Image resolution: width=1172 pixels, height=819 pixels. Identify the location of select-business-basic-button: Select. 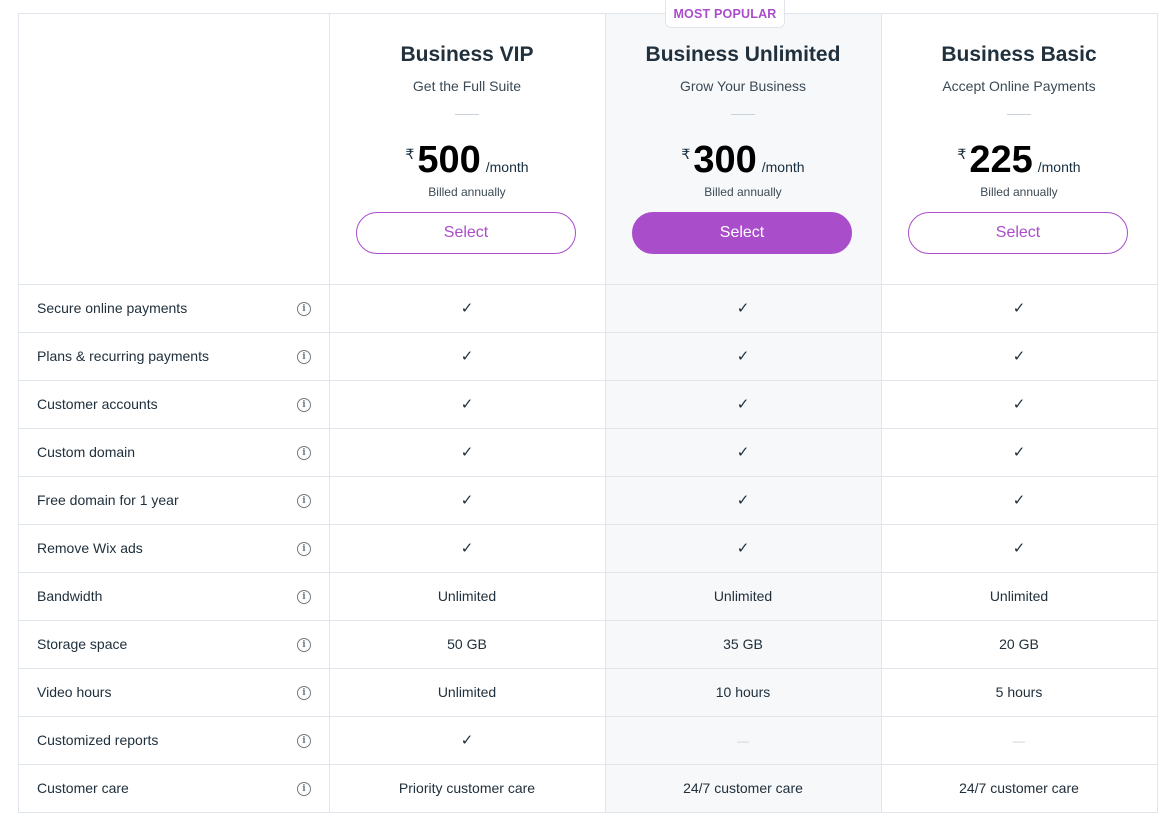
(1018, 233).